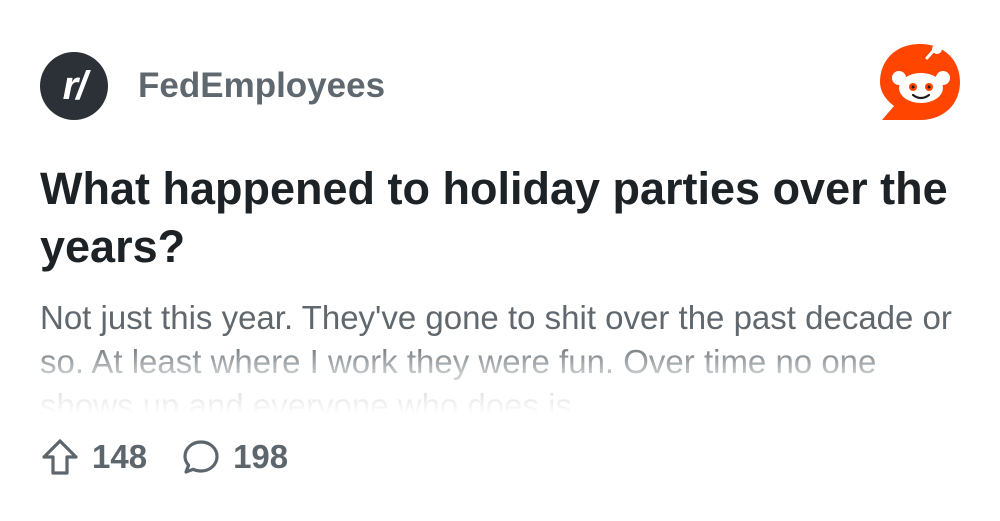 This screenshot has height=521, width=1000. What do you see at coordinates (120, 456) in the screenshot?
I see `upvote-count: 148` at bounding box center [120, 456].